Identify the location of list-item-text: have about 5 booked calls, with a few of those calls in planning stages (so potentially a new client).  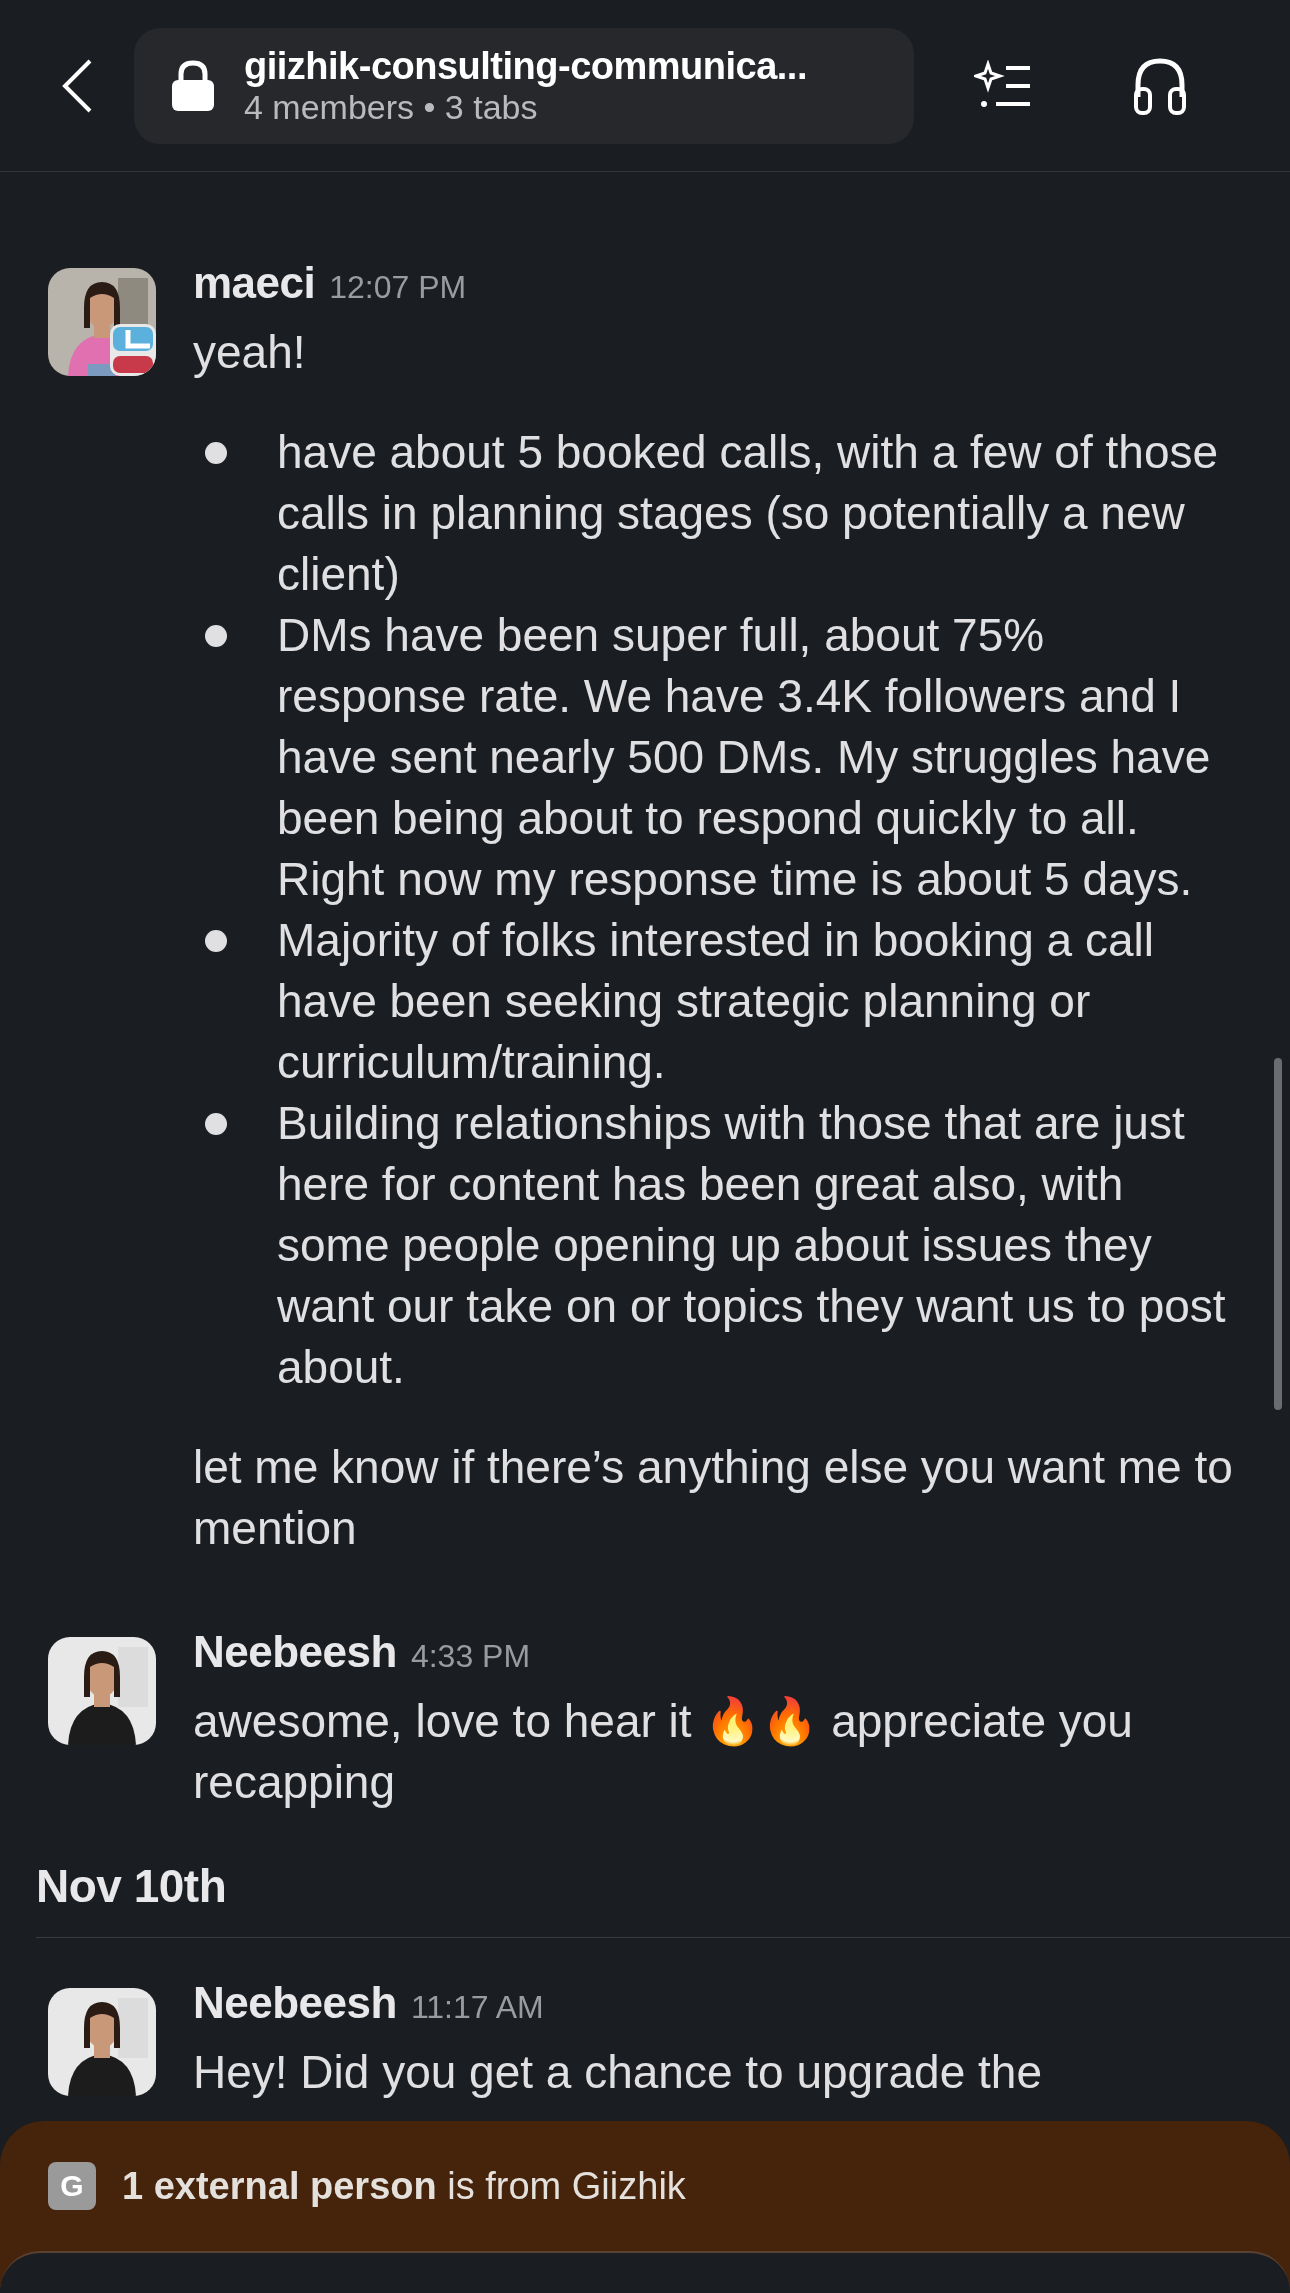
(748, 513).